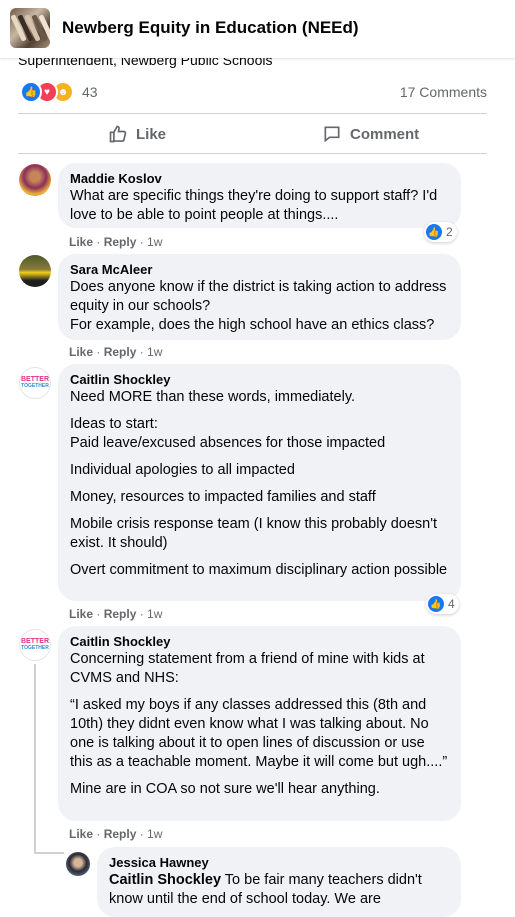  I want to click on like-label: Like, so click(151, 134).